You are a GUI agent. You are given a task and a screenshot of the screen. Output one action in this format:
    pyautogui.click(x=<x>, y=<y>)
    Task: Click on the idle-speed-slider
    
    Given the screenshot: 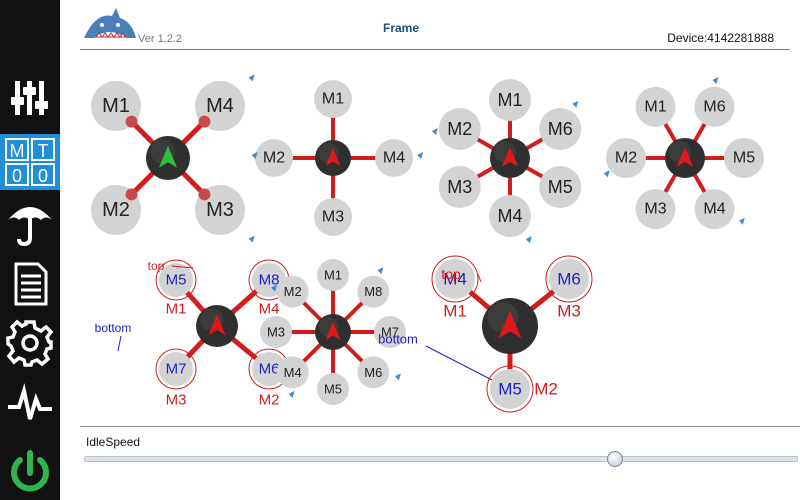 What is the action you would take?
    pyautogui.click(x=441, y=459)
    